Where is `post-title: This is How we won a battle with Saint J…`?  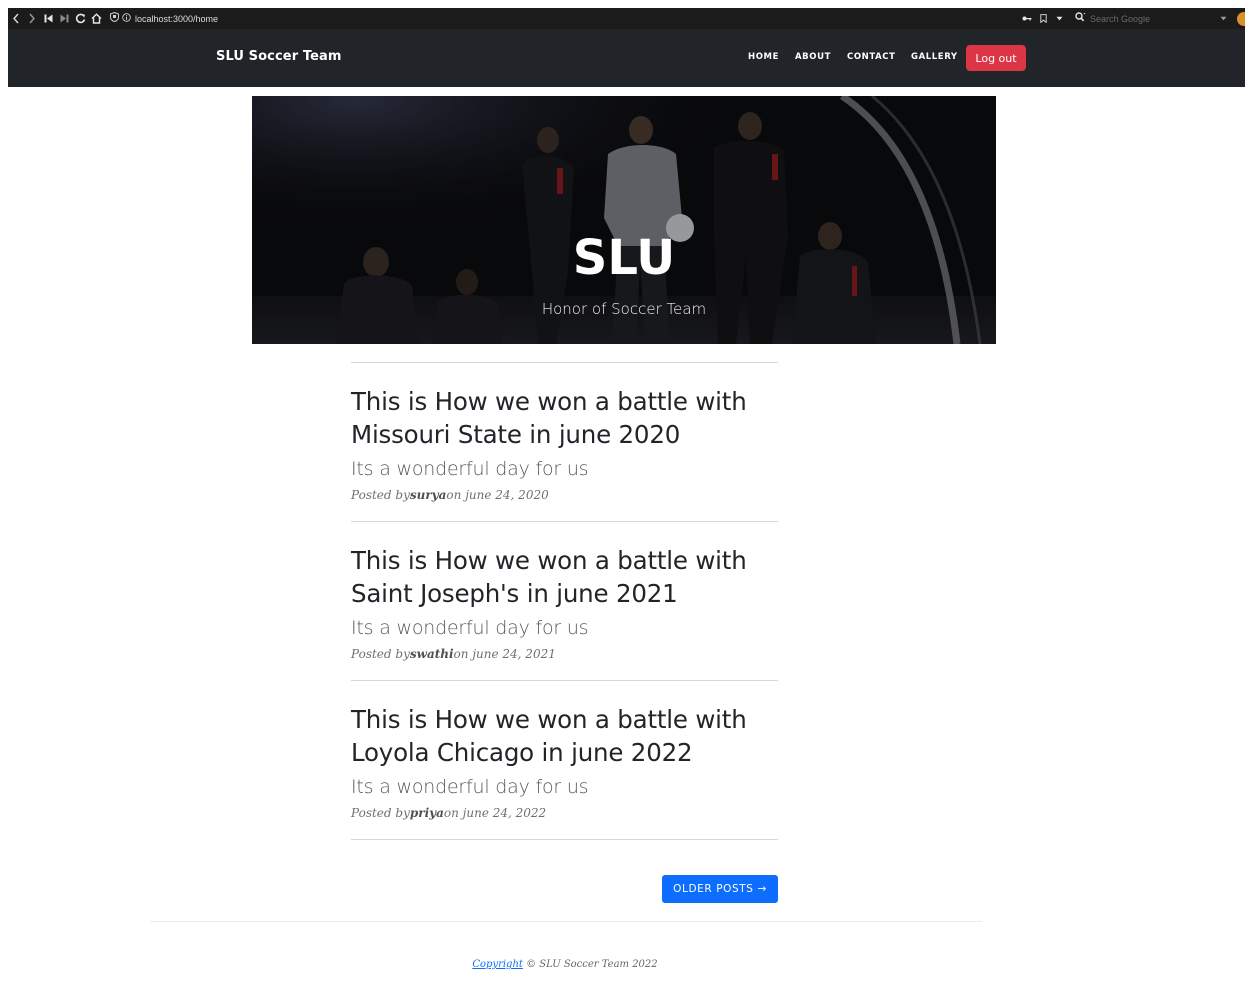 post-title: This is How we won a battle with Saint J… is located at coordinates (564, 577).